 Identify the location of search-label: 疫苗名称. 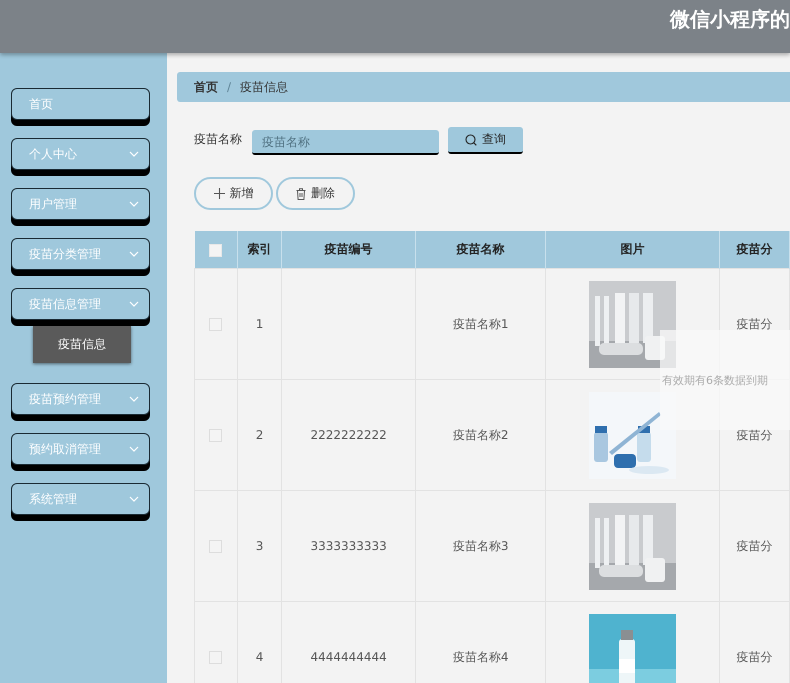
(218, 139).